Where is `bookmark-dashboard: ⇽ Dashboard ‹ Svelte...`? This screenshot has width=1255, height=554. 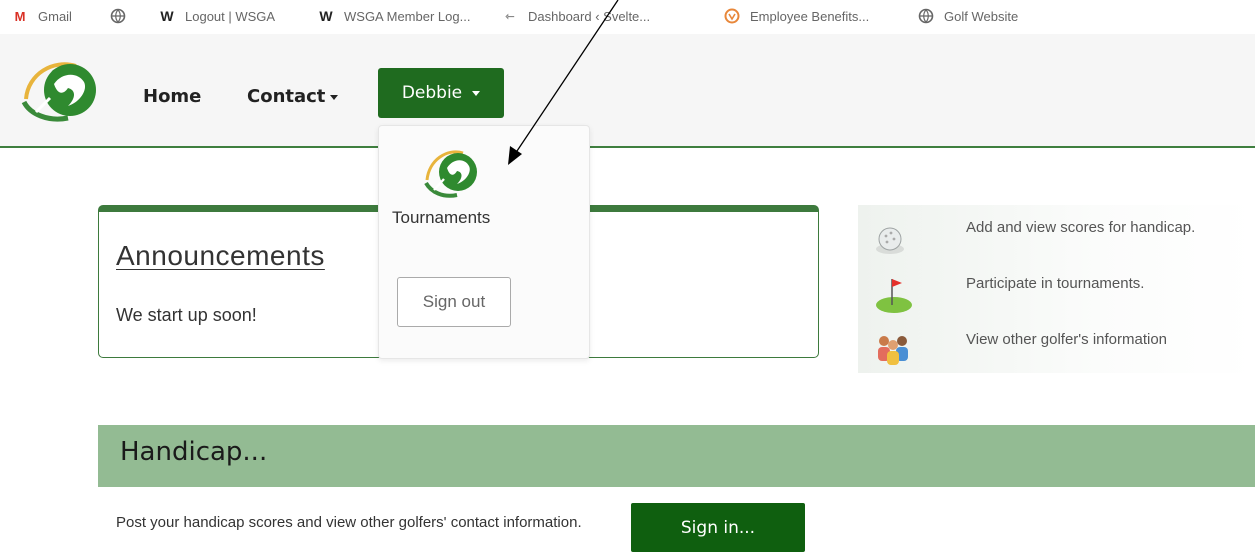 bookmark-dashboard: ⇽ Dashboard ‹ Svelte... is located at coordinates (576, 16).